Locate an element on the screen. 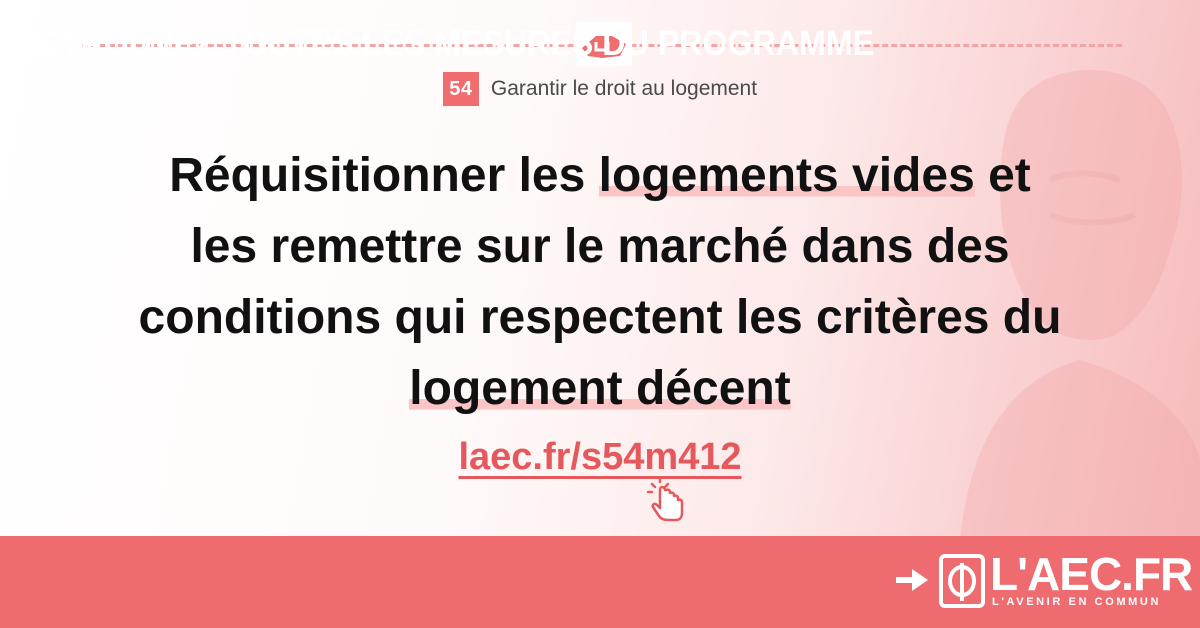 The width and height of the screenshot is (1200, 628). short-link: laec.fr/s54m412 is located at coordinates (599, 461).